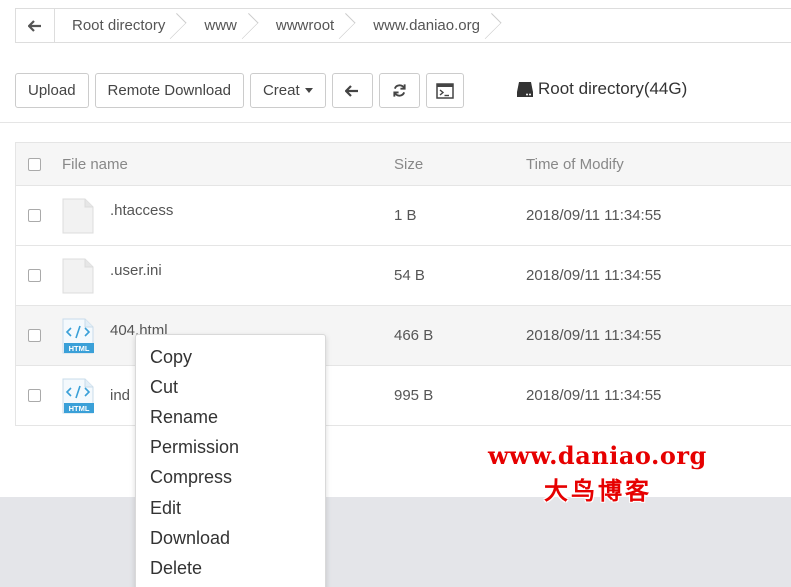 The height and width of the screenshot is (587, 791). I want to click on disk-label: Root directory(44G), so click(613, 88).